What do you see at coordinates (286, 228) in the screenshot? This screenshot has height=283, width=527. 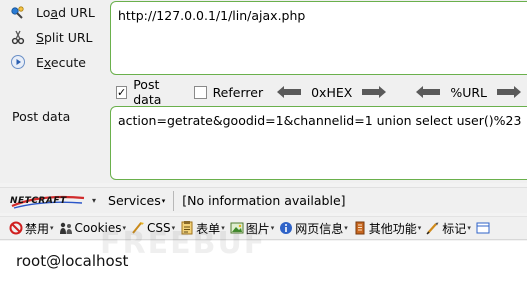 I see `information-icon` at bounding box center [286, 228].